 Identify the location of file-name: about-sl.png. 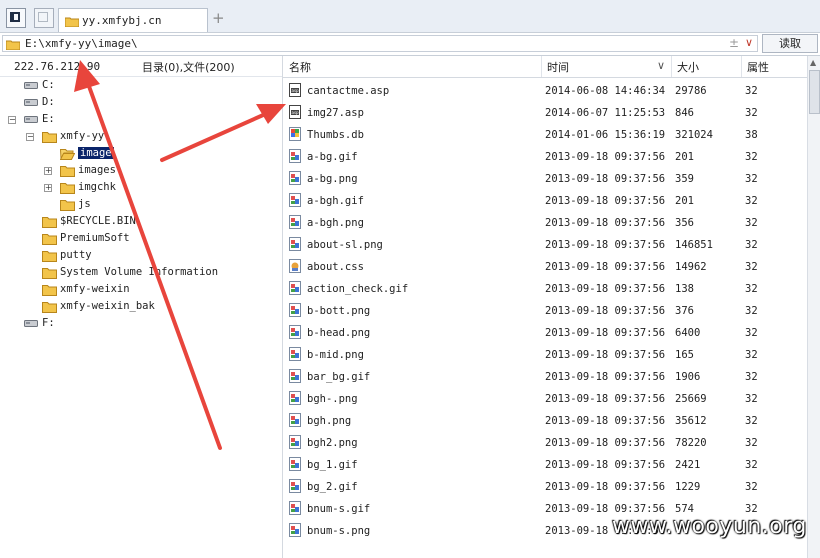
(345, 245).